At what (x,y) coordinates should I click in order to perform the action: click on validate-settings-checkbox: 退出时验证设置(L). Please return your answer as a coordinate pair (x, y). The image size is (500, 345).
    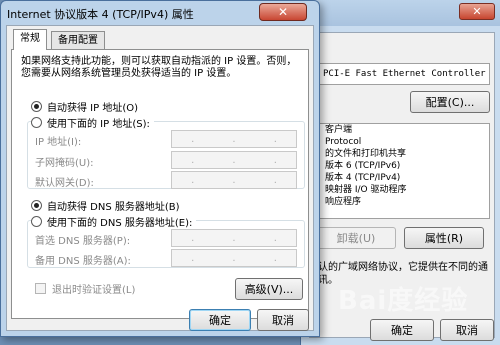
    Looking at the image, I should click on (85, 288).